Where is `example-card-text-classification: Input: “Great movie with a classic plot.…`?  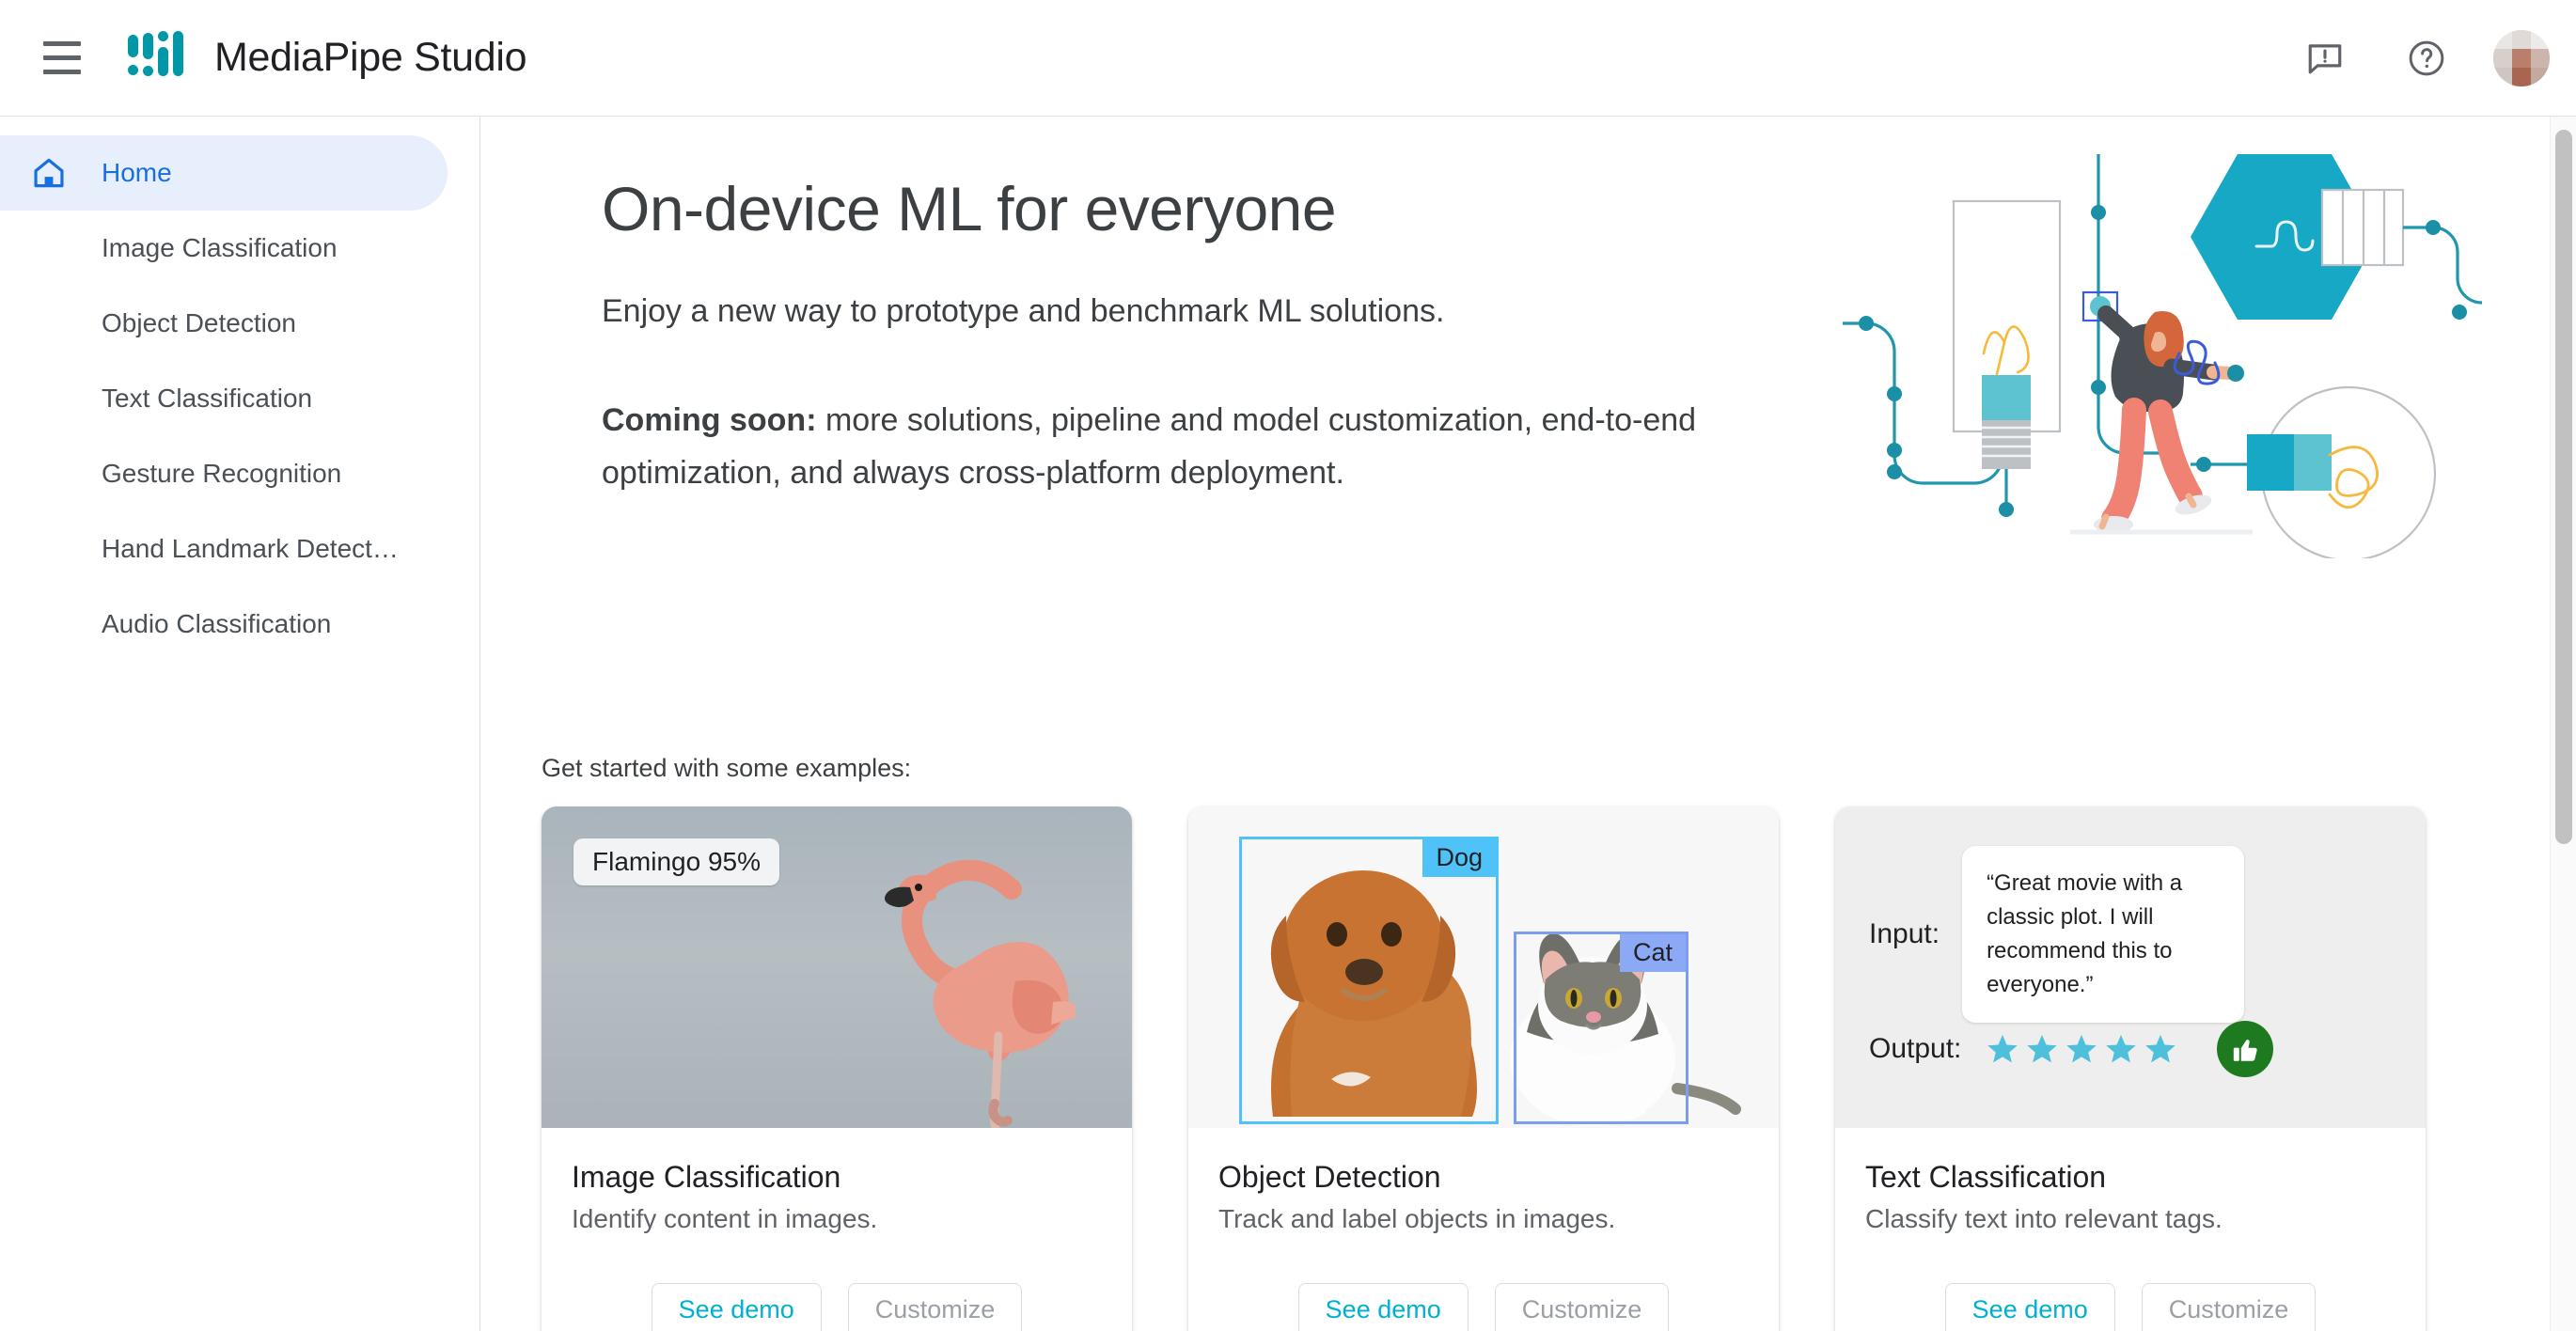 example-card-text-classification: Input: “Great movie with a classic plot.… is located at coordinates (2131, 1068).